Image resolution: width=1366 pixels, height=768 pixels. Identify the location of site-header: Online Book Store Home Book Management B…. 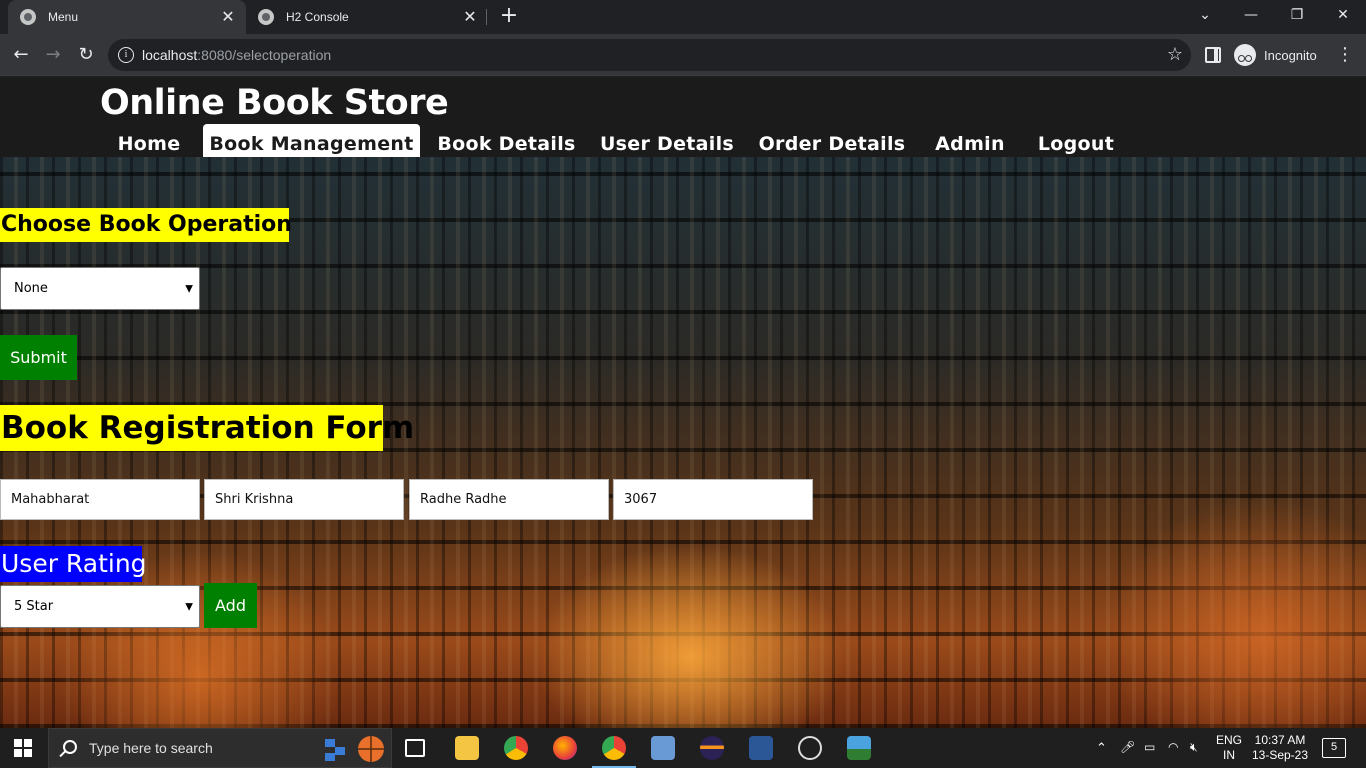
(683, 120).